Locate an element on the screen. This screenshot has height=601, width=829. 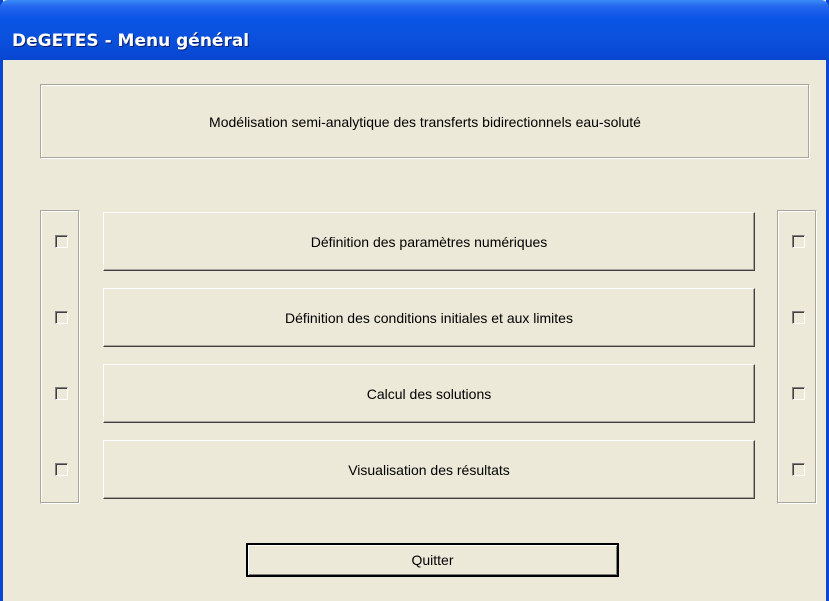
right-checkbox-panel is located at coordinates (797, 357).